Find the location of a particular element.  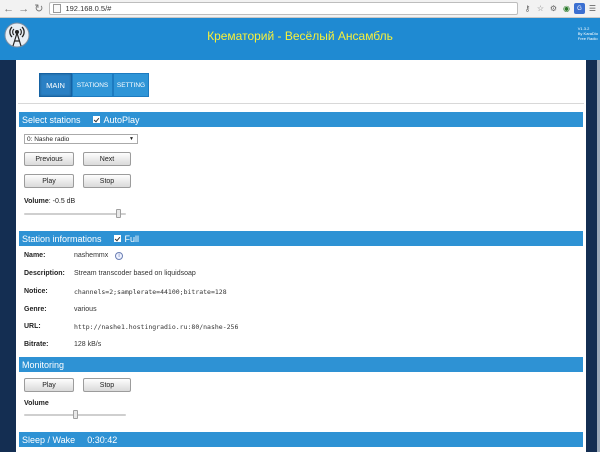

info-row-label: URL: is located at coordinates (32, 326).